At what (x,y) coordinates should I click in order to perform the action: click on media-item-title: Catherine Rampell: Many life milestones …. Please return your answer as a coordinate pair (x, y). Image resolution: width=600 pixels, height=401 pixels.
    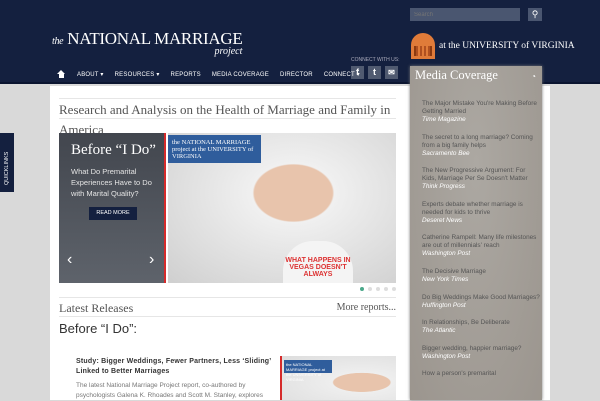
    Looking at the image, I should click on (479, 241).